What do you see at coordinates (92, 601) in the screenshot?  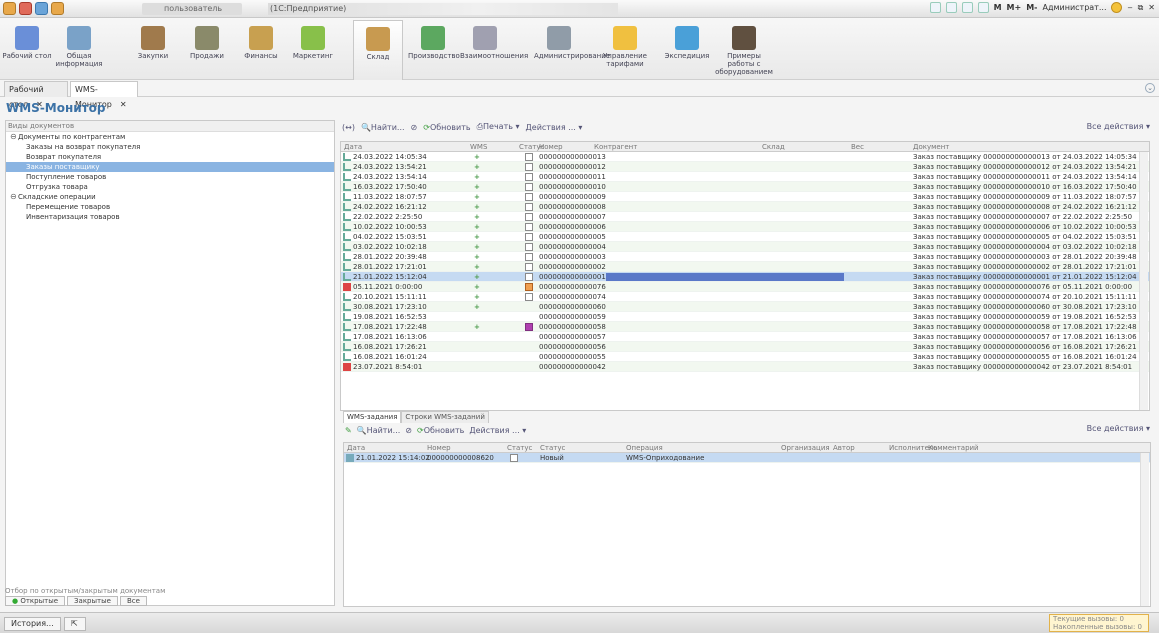 I see `filter-closed-button: Закрытые` at bounding box center [92, 601].